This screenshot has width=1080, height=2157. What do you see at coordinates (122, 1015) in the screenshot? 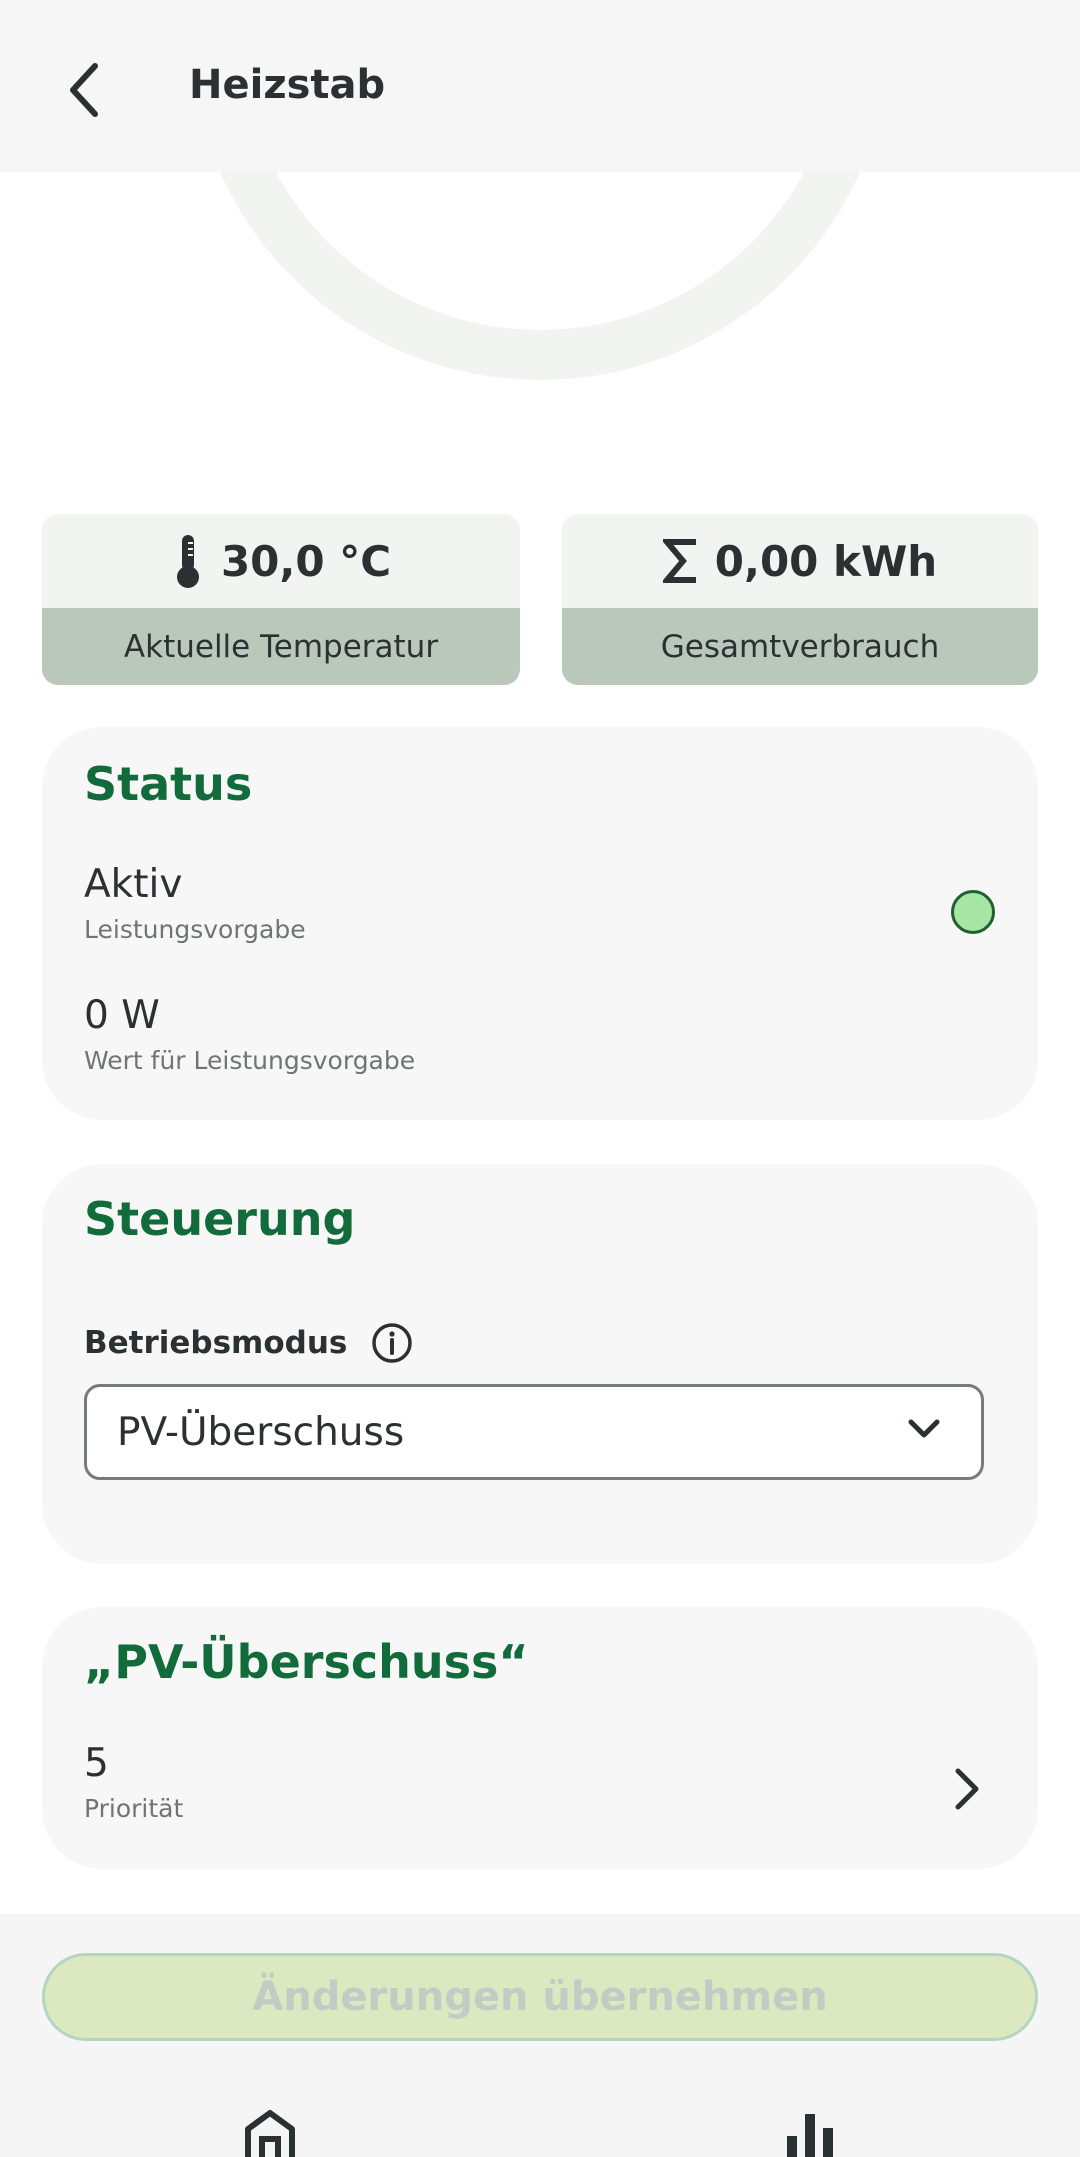
I see `power-value: 0 W` at bounding box center [122, 1015].